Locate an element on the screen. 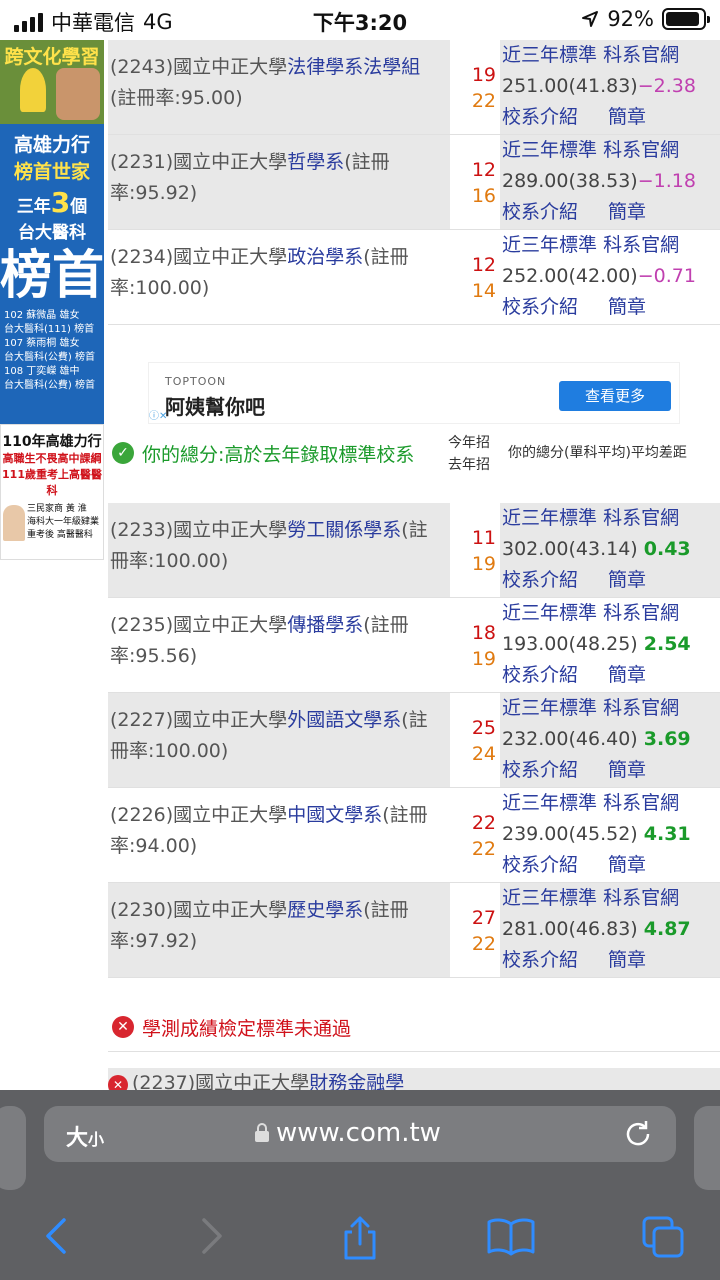 The width and height of the screenshot is (720, 1280). score-cell: 近三年標準 科系官網 289.00(38.53)−1.18 校系介紹 簡章 is located at coordinates (610, 182).